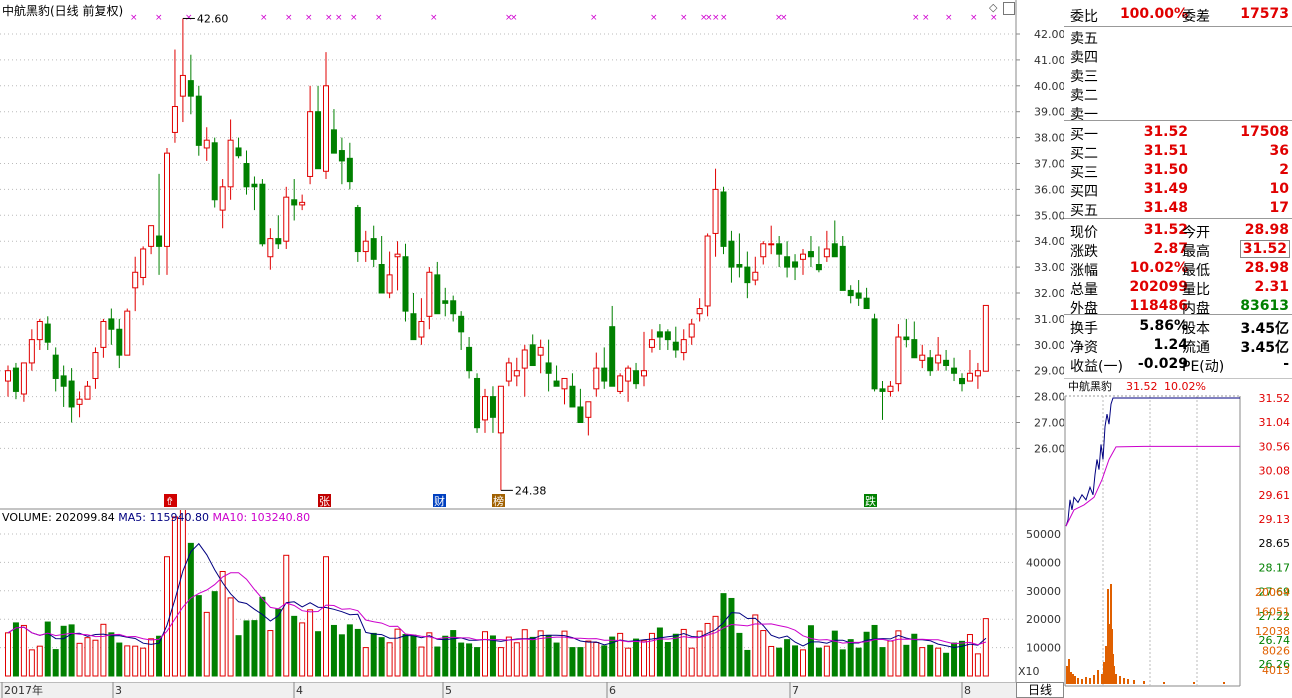  I want to click on event-marker: ⇮, so click(170, 501).